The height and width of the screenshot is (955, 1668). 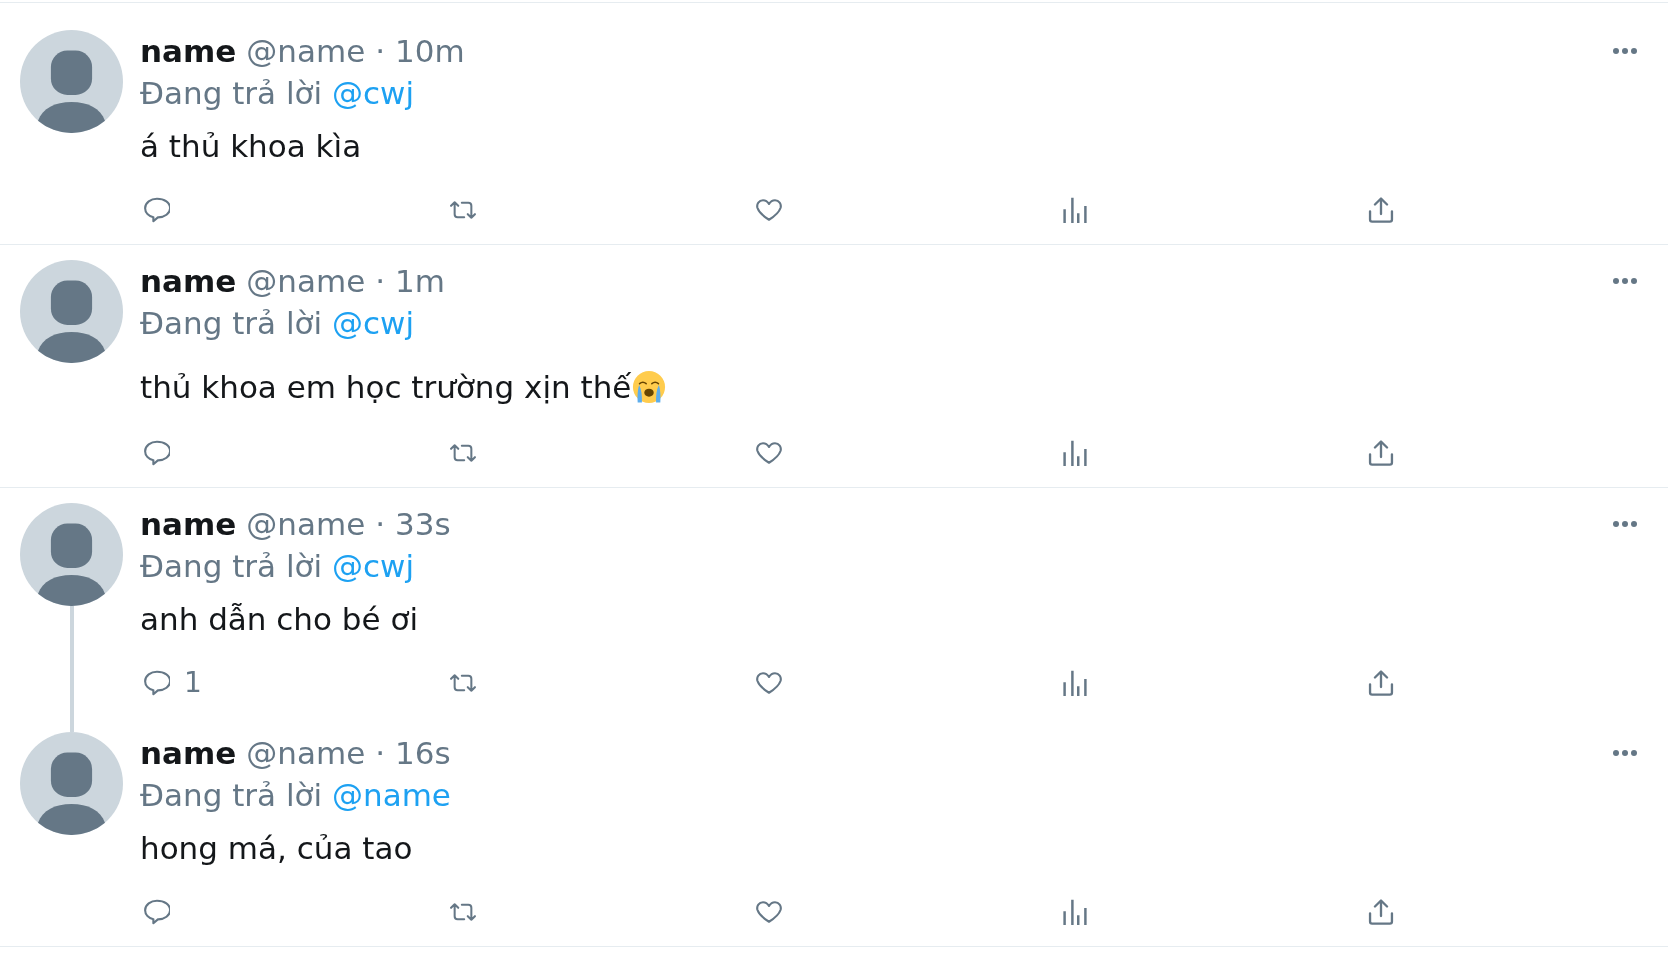 What do you see at coordinates (295, 795) in the screenshot?
I see `reply-context: Đang trả lời @name` at bounding box center [295, 795].